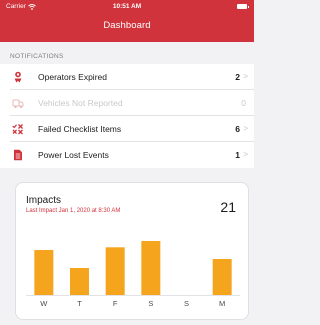 The width and height of the screenshot is (320, 325). Describe the element at coordinates (127, 129) in the screenshot. I see `notification-item-failed-checklist: Failed Checklist Items 6 >` at that location.